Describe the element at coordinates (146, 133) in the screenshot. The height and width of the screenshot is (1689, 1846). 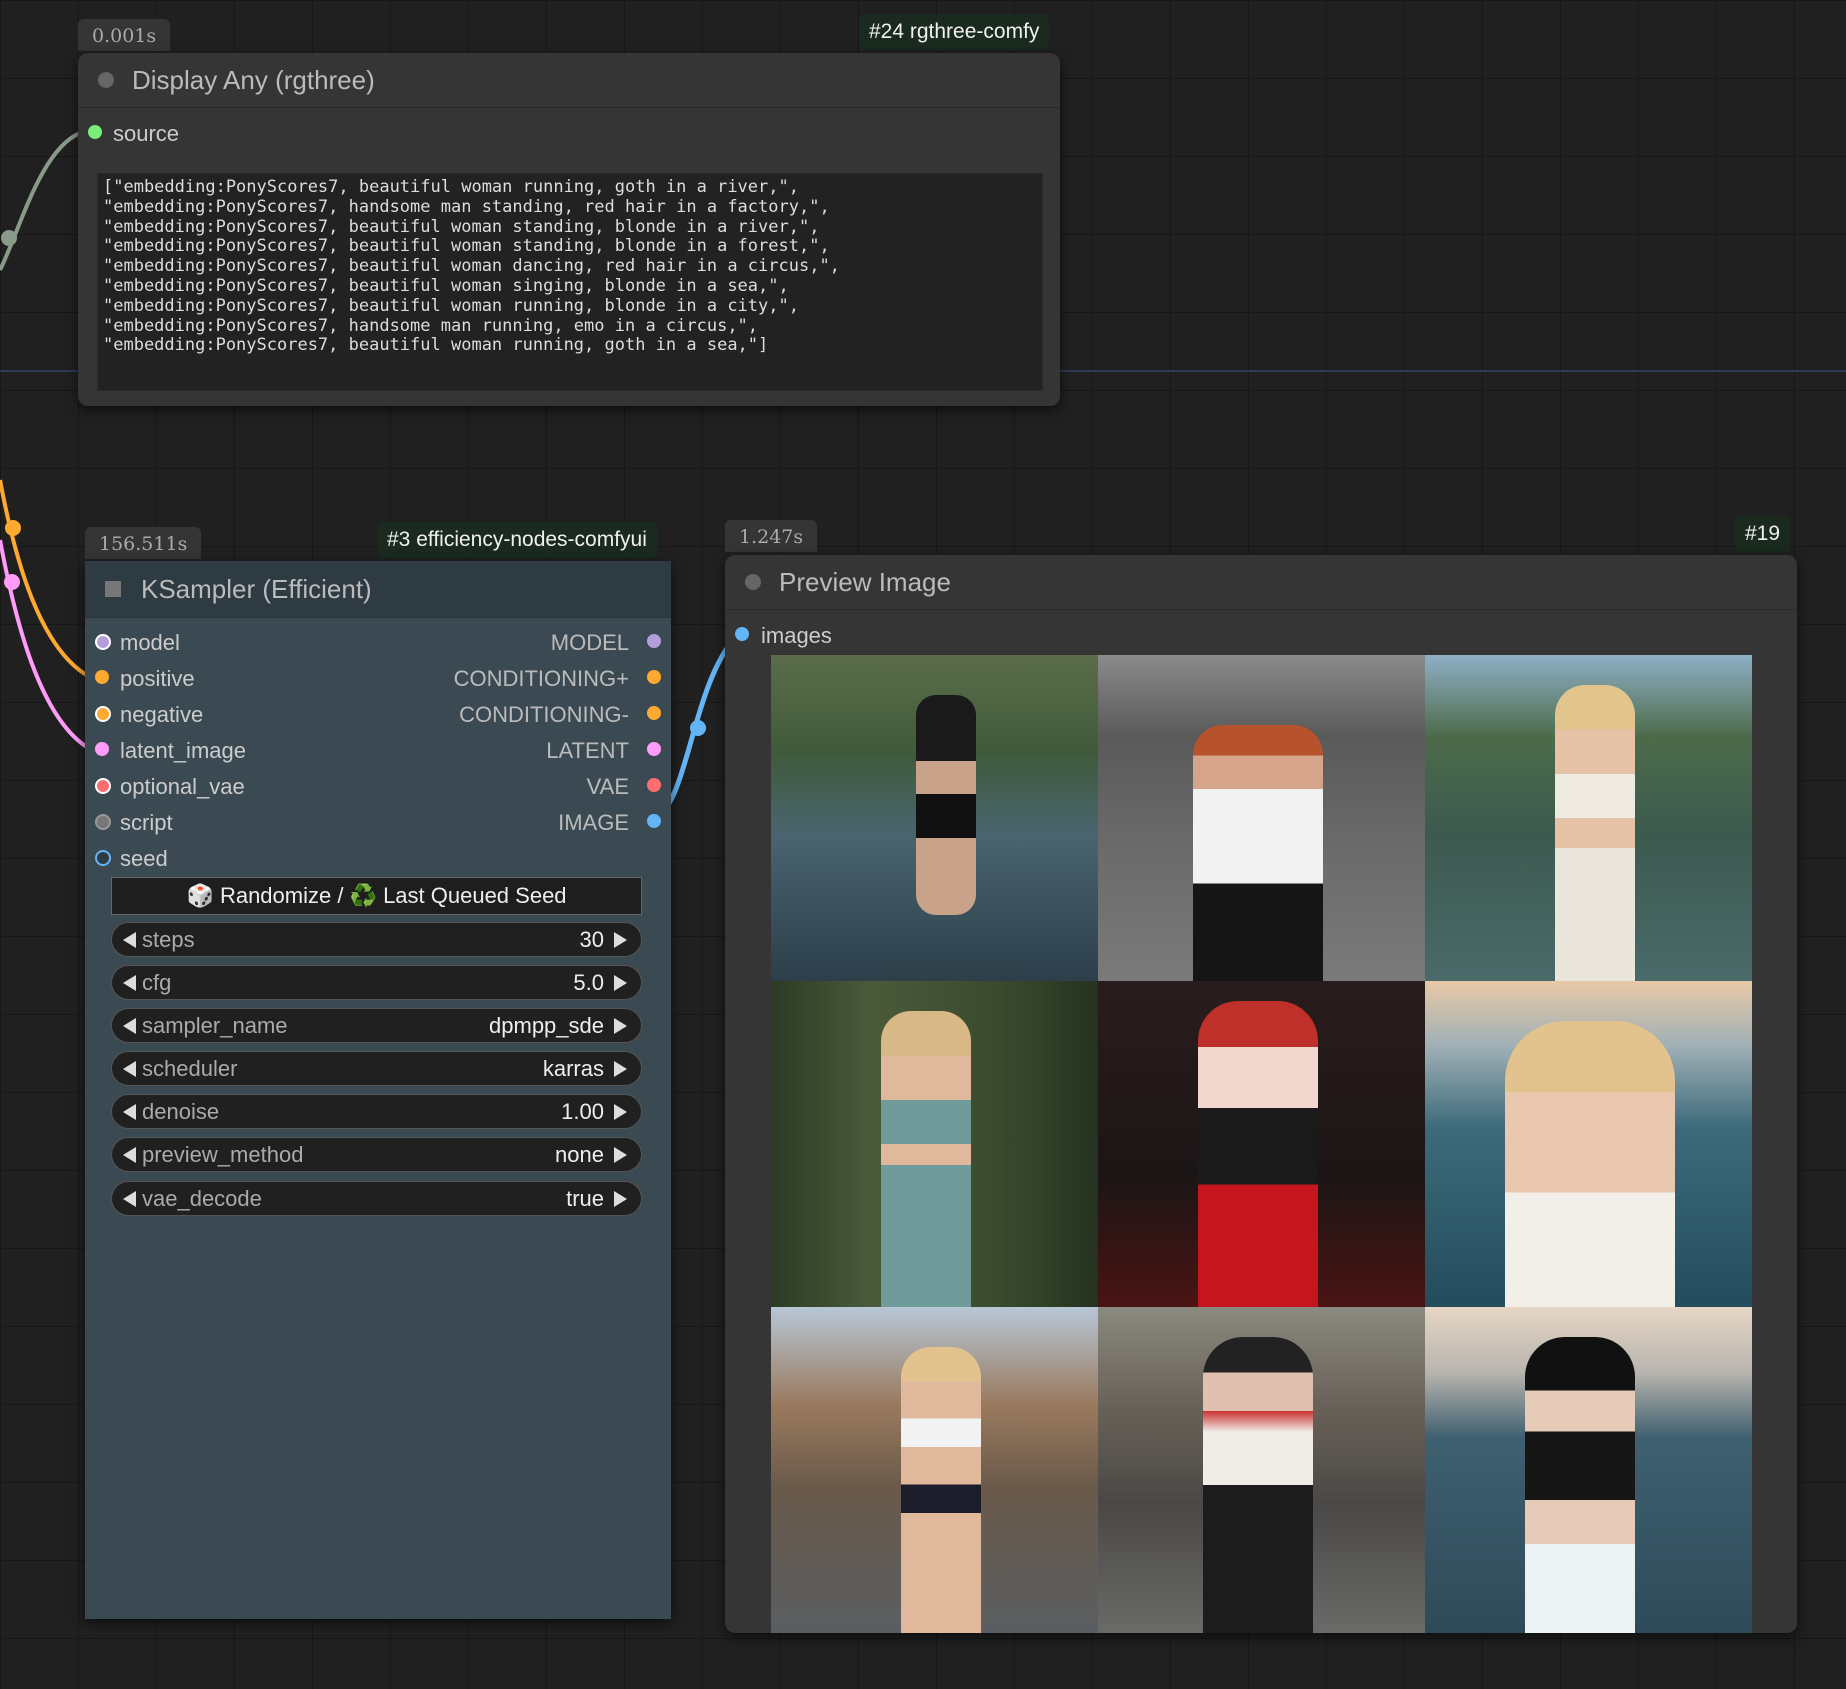
I see `source-input-label: source` at that location.